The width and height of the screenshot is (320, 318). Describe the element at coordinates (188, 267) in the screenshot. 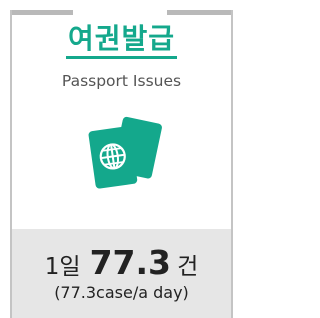

I see `rate-suffix: 건` at that location.